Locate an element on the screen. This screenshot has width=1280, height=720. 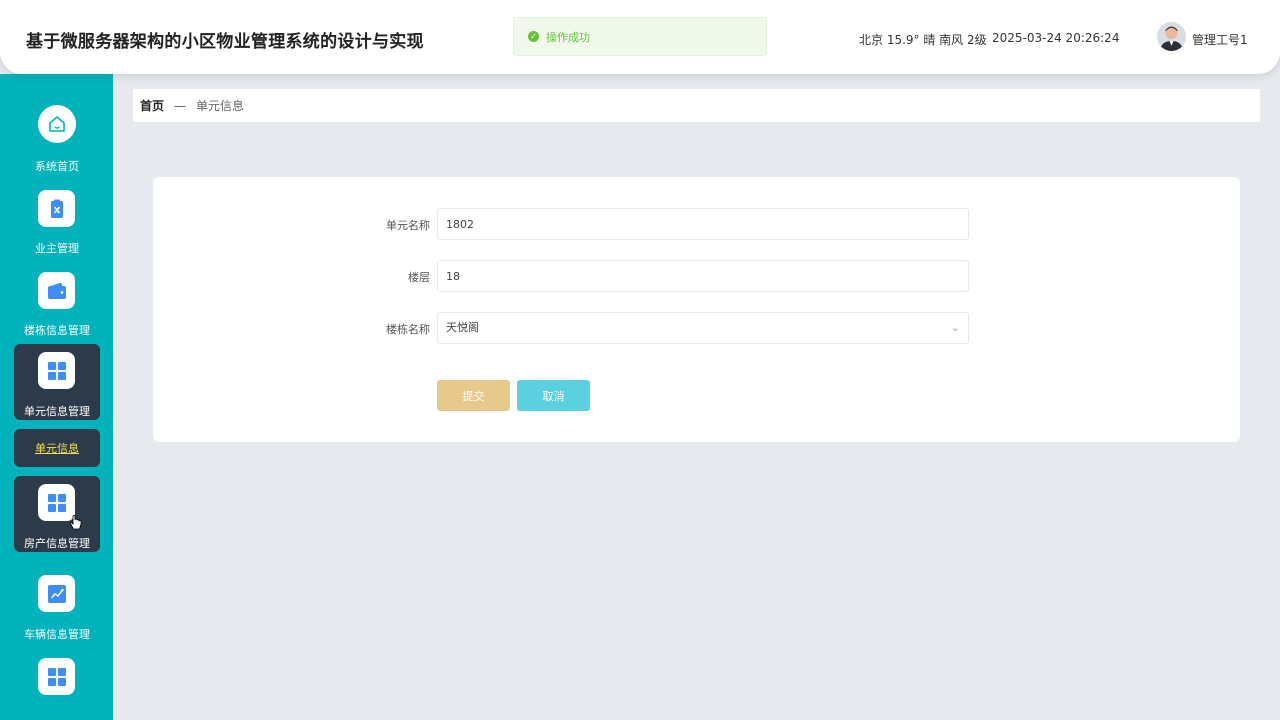
breadcrumb-current: 单元信息 is located at coordinates (220, 106).